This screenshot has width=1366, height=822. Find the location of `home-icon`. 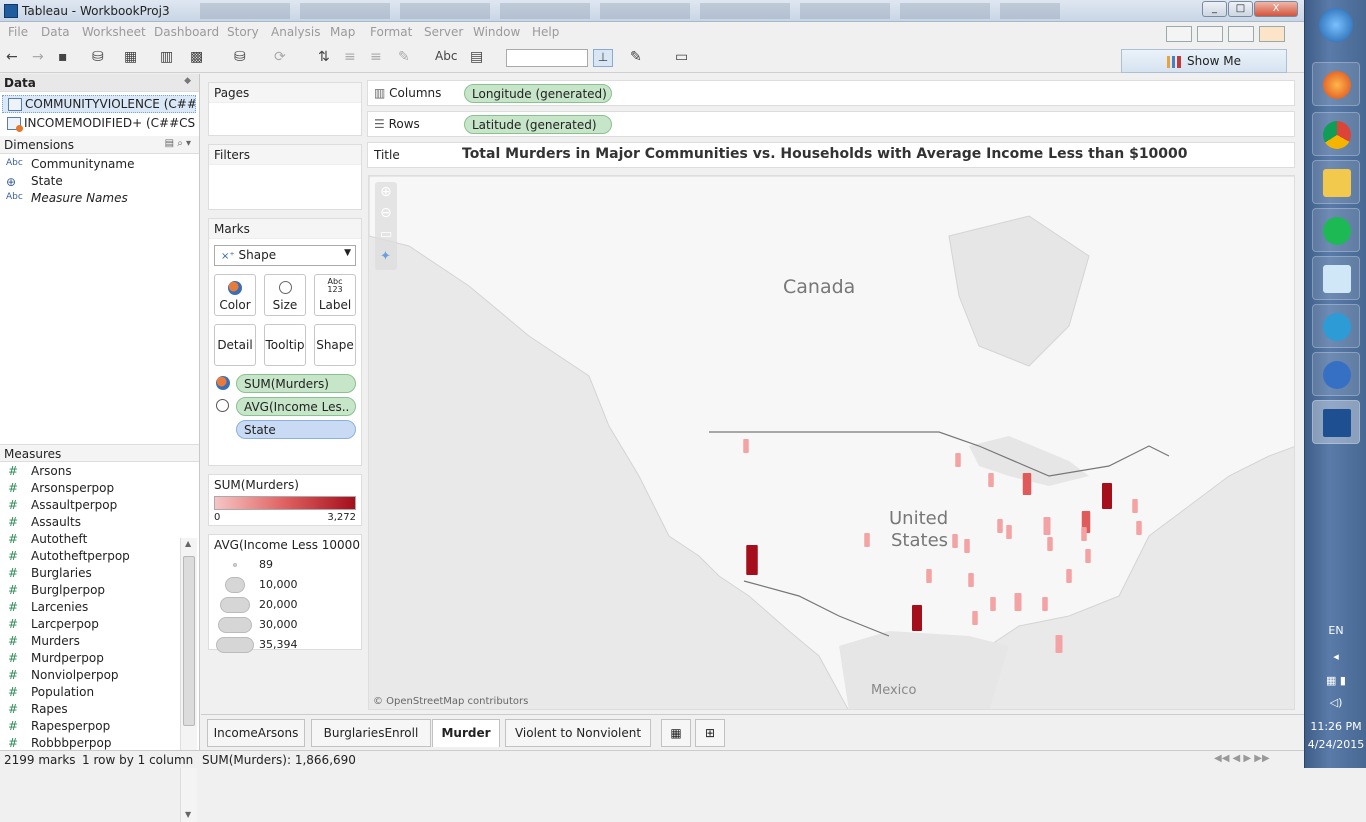

home-icon is located at coordinates (1272, 34).